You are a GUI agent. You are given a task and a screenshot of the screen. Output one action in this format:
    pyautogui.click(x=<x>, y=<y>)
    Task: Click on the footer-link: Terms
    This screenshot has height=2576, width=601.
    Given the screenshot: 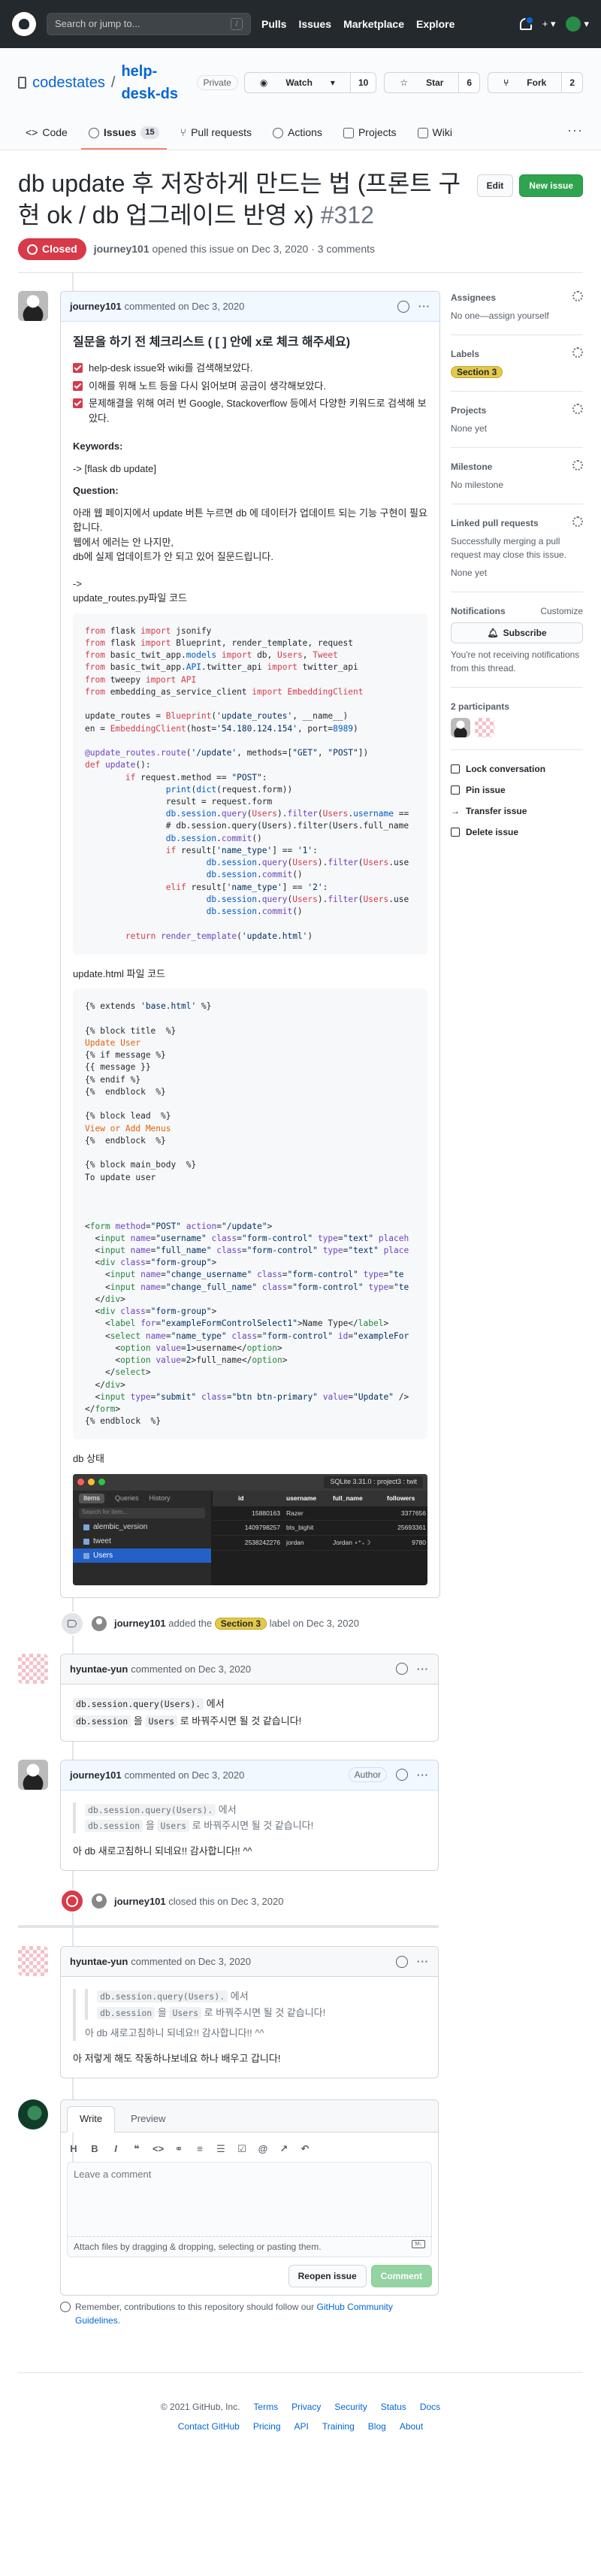 What is the action you would take?
    pyautogui.click(x=265, y=2407)
    